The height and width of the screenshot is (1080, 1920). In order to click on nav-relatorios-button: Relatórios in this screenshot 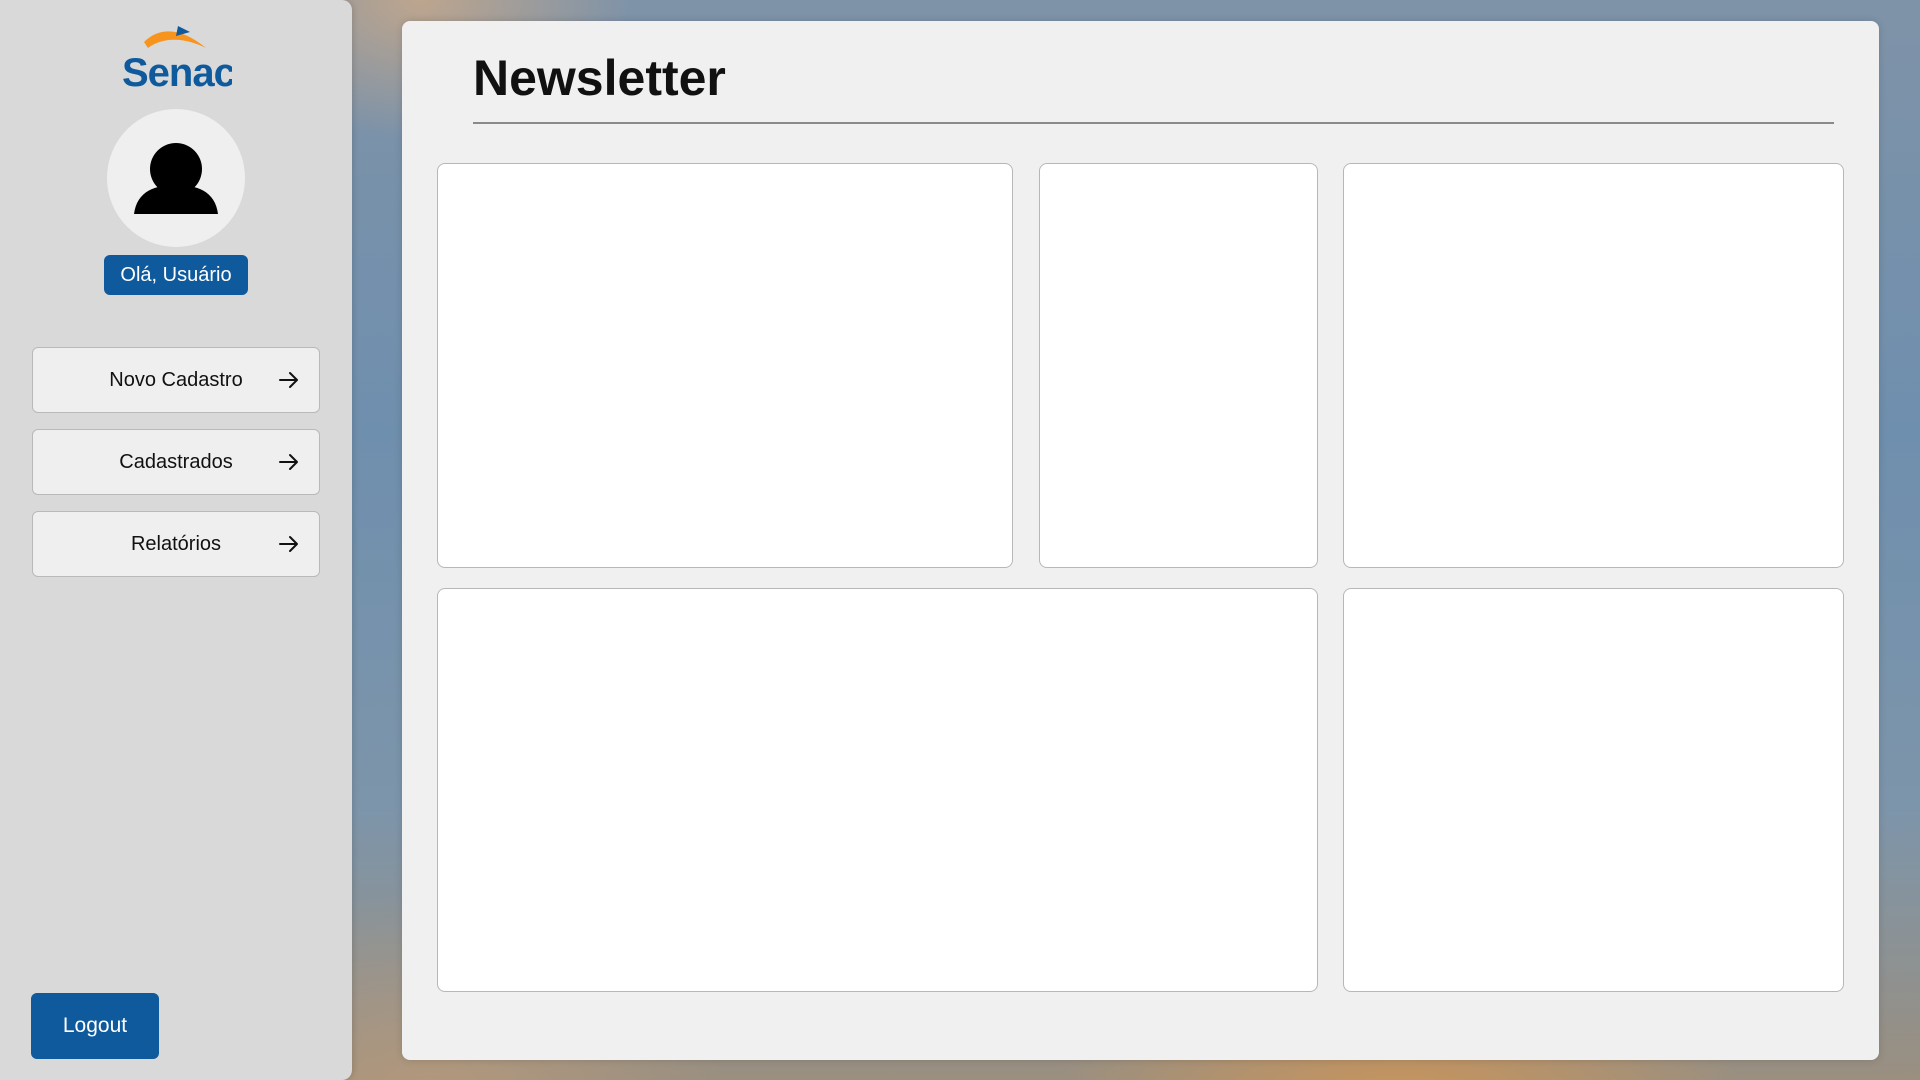, I will do `click(176, 544)`.